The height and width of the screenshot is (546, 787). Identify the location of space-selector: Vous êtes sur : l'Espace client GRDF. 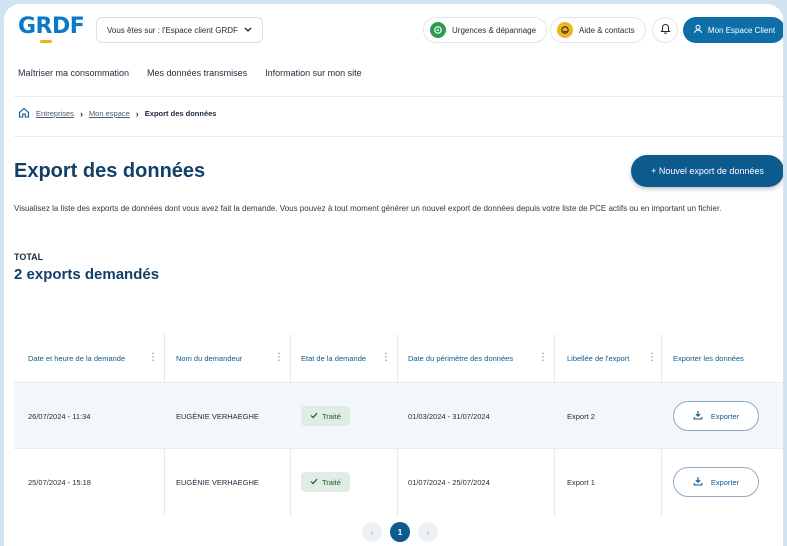
(179, 30).